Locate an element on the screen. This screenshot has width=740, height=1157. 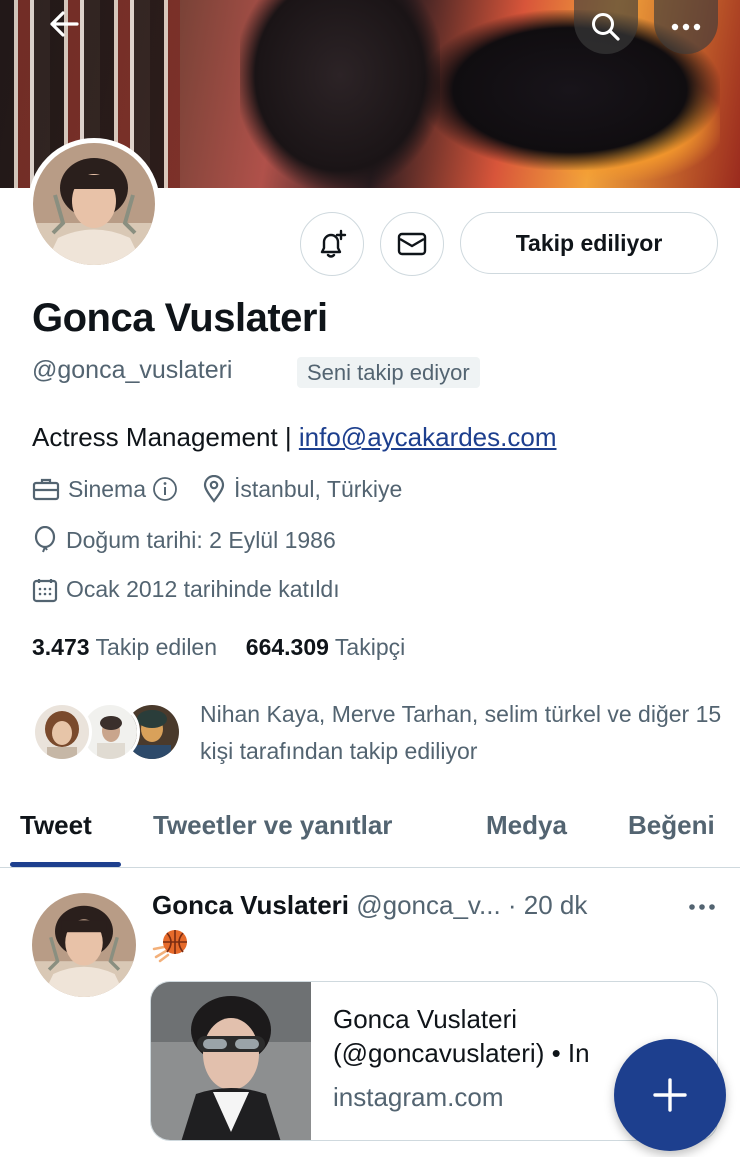
tweet-handle-time: @gonca_v... · 20 dk is located at coordinates (472, 905).